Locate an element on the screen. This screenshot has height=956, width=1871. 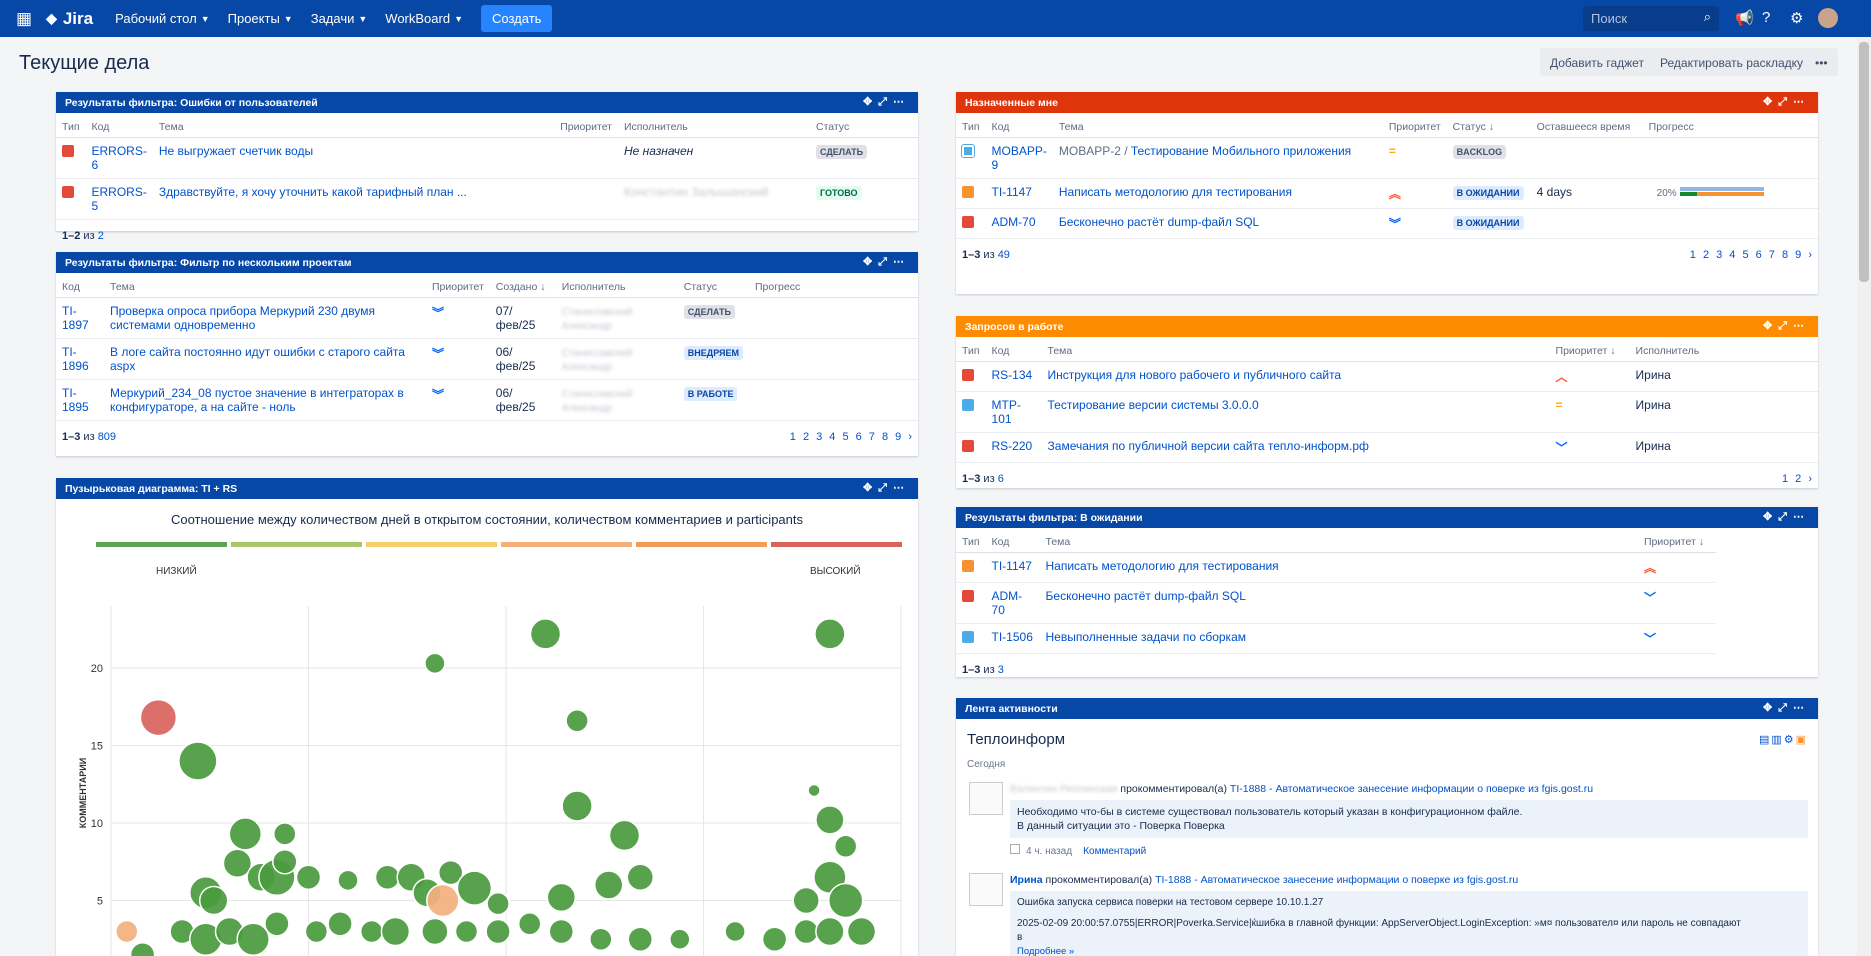
issue-key-link: RS-134 is located at coordinates (1012, 375).